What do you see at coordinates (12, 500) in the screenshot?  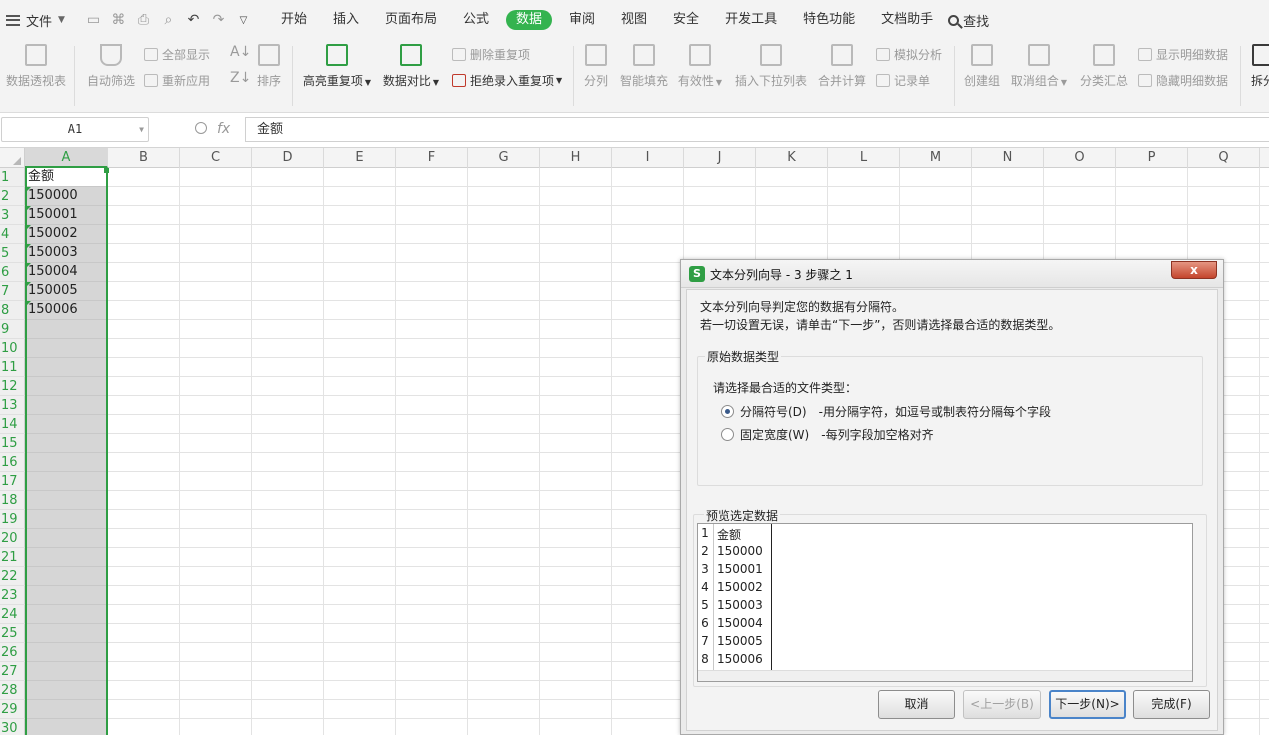 I see `row-header-18: 18` at bounding box center [12, 500].